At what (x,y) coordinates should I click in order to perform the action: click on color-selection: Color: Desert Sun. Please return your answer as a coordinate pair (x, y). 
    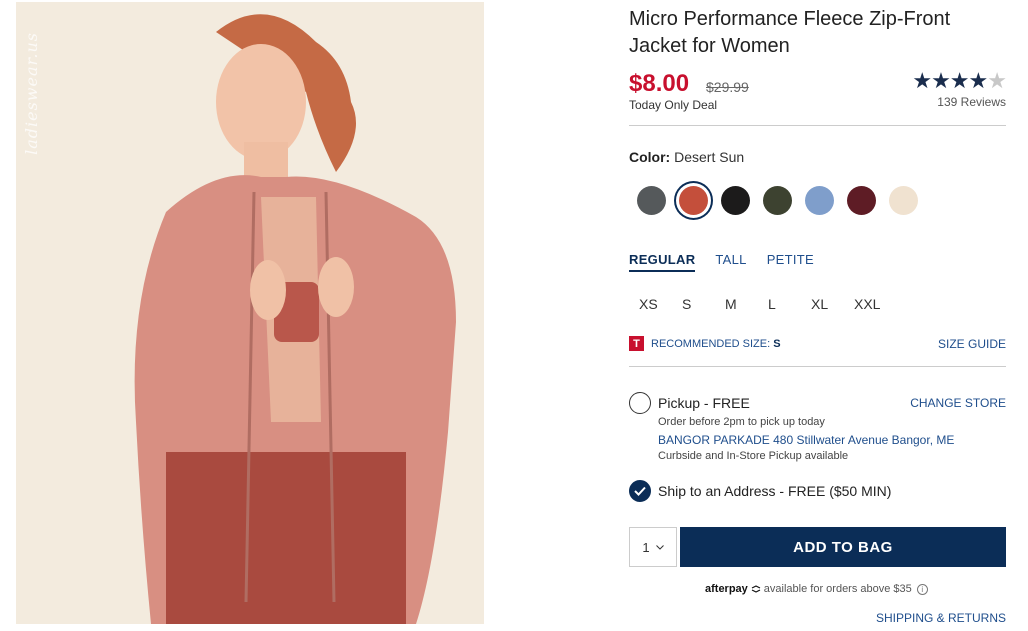
    Looking at the image, I should click on (686, 157).